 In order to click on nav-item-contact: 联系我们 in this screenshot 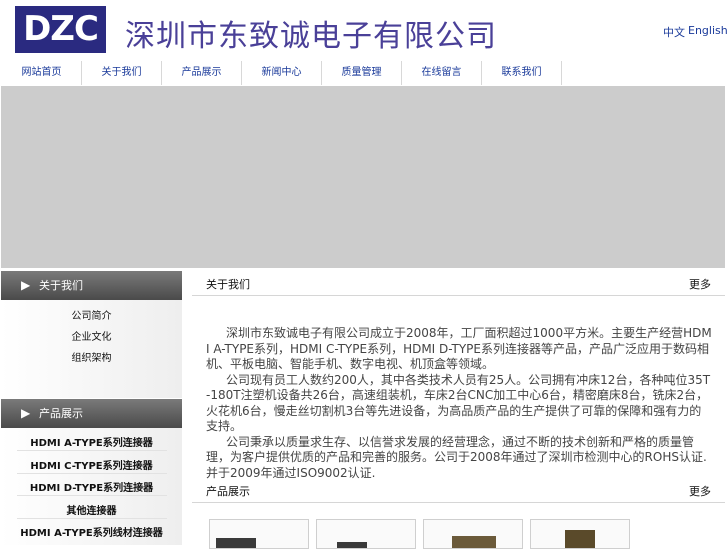, I will do `click(522, 73)`.